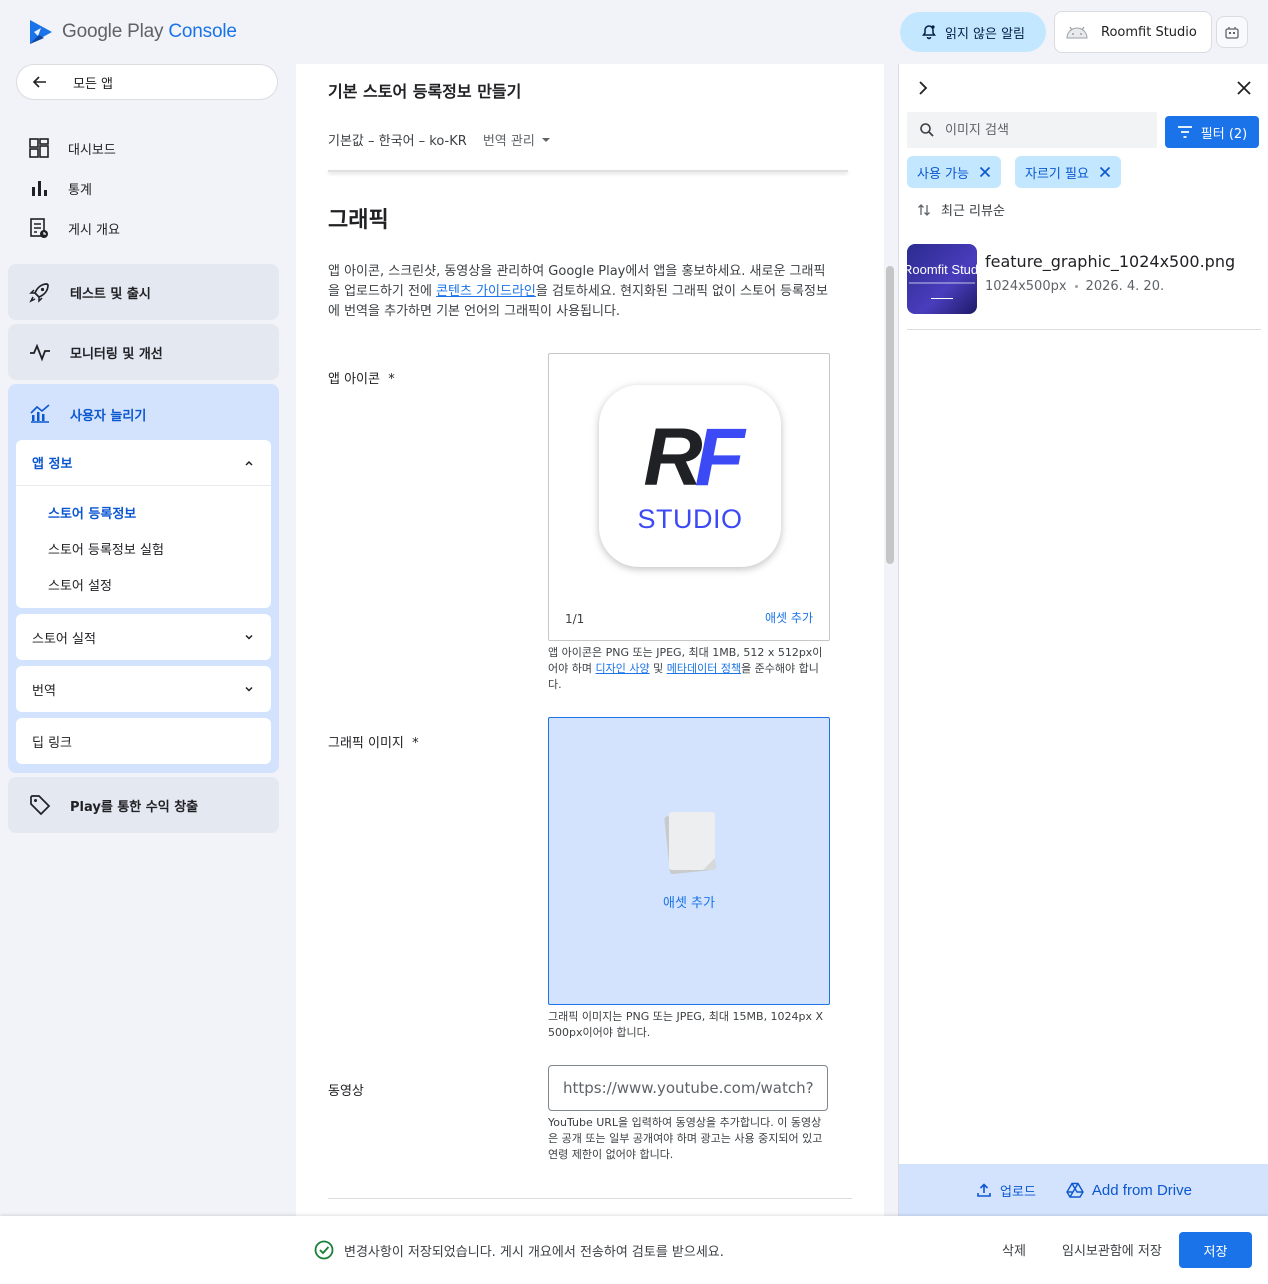 This screenshot has width=1268, height=1284. I want to click on app-info-group: 앱 정보 스토어 등록정보 스토어 등록정보 실험 스토어 설정, so click(143, 524).